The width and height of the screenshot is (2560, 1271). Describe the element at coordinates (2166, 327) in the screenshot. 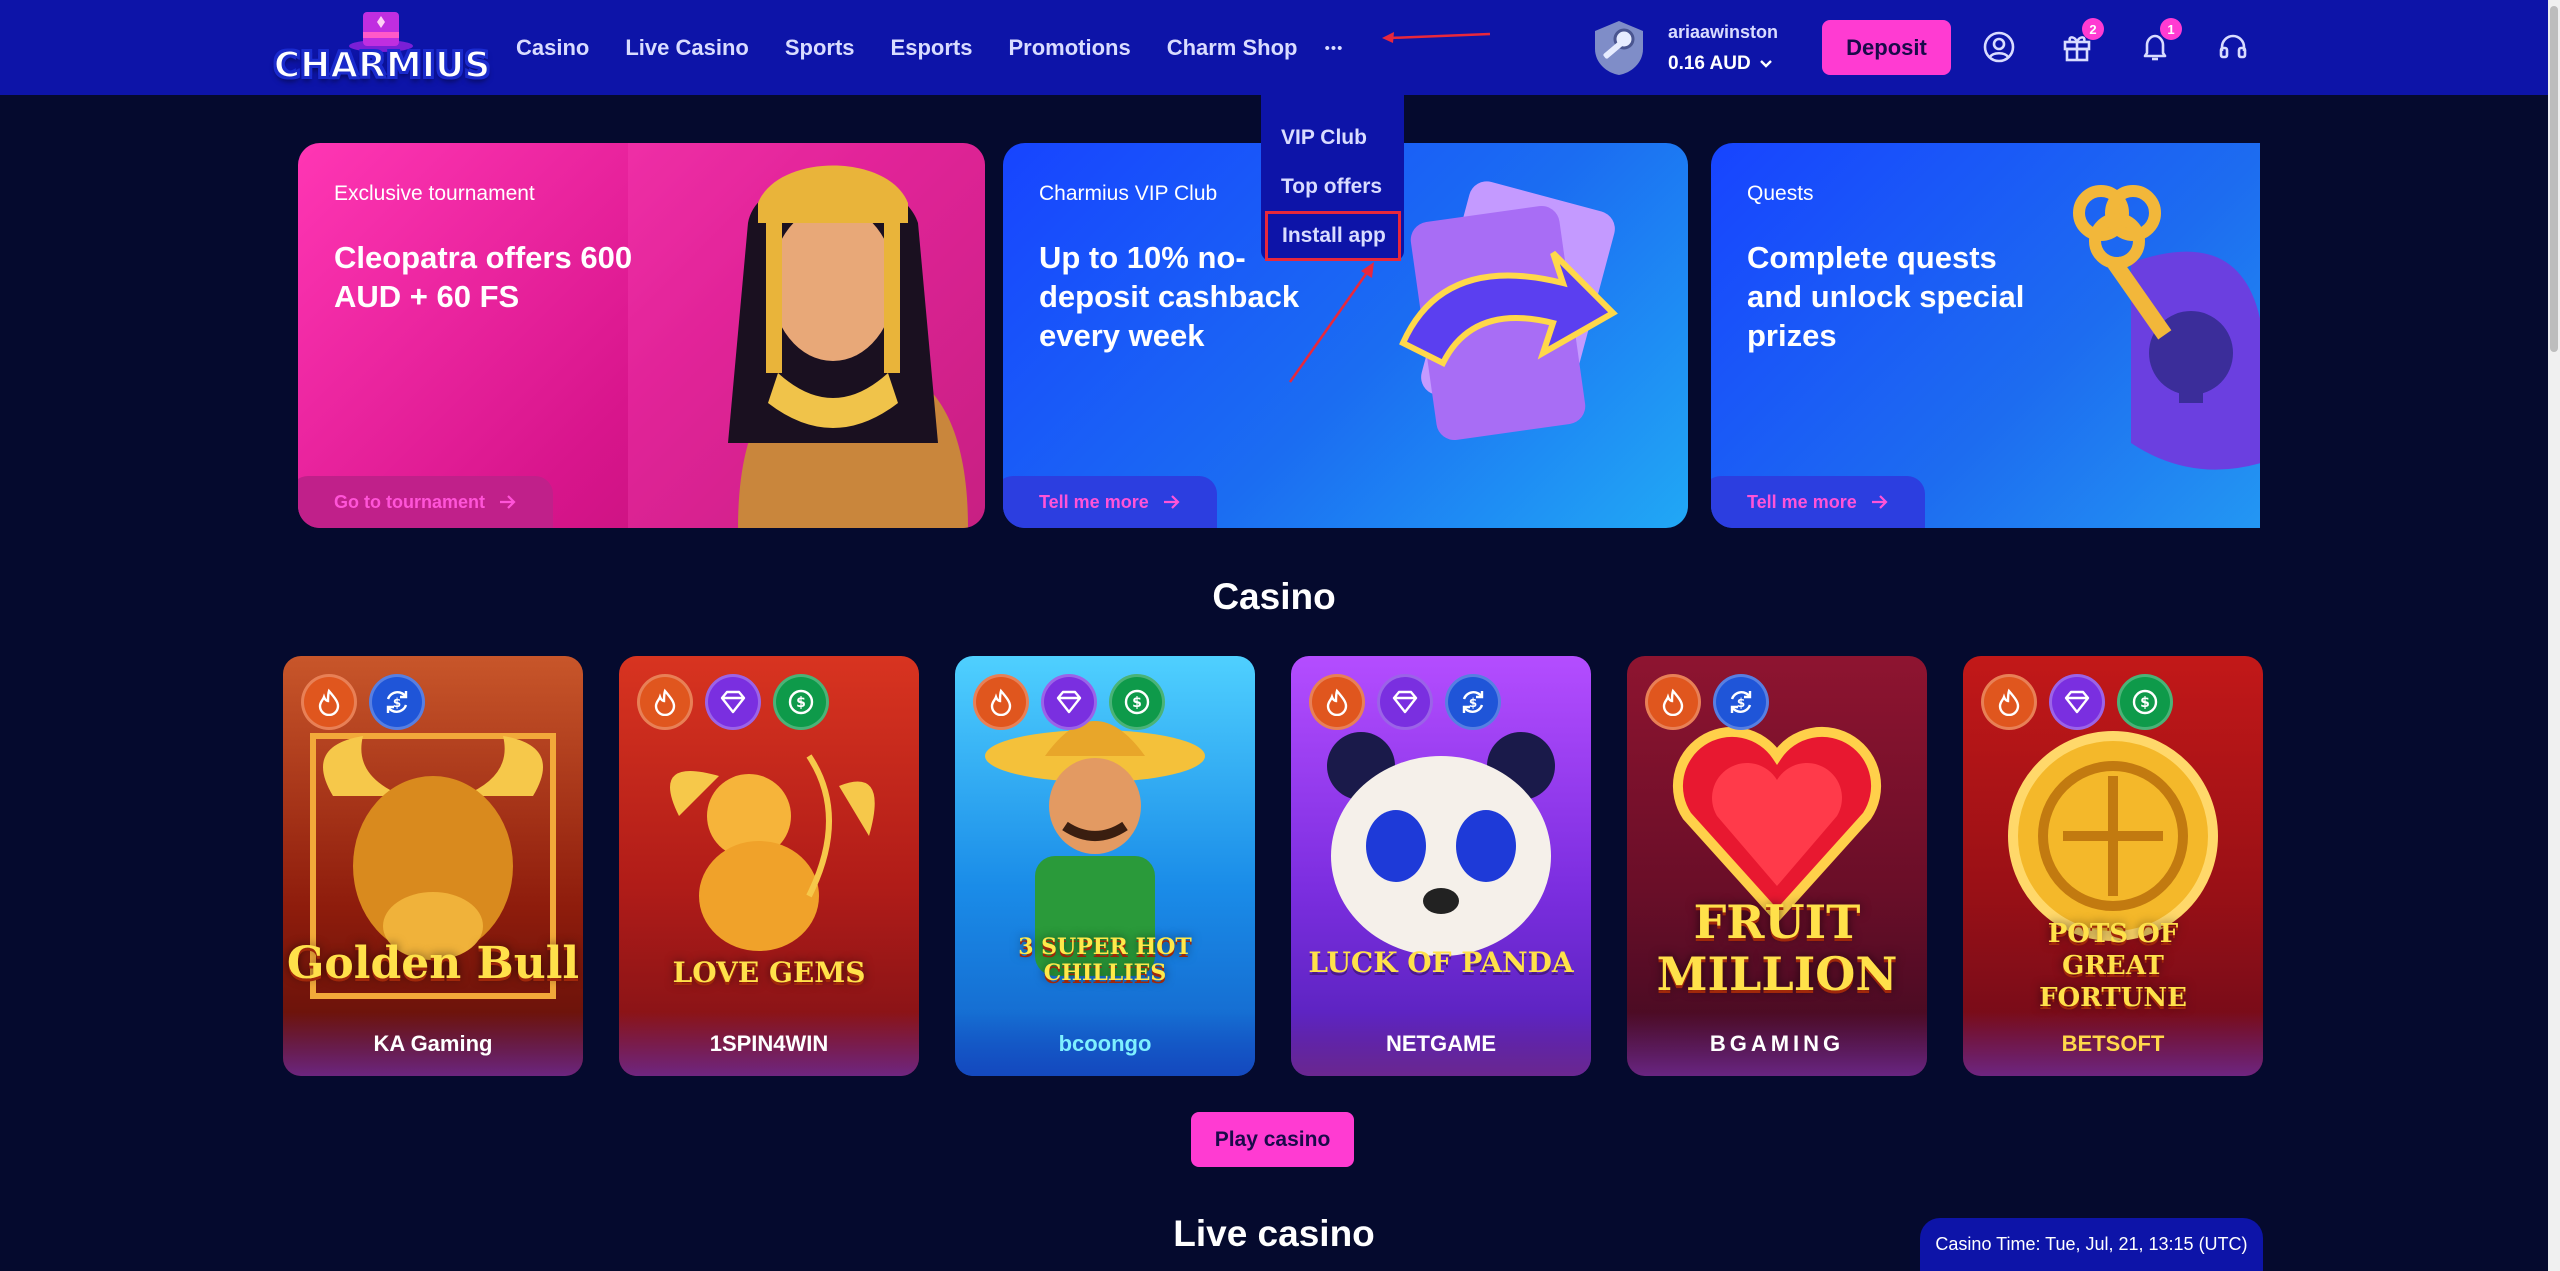

I see `golden-key-art` at that location.